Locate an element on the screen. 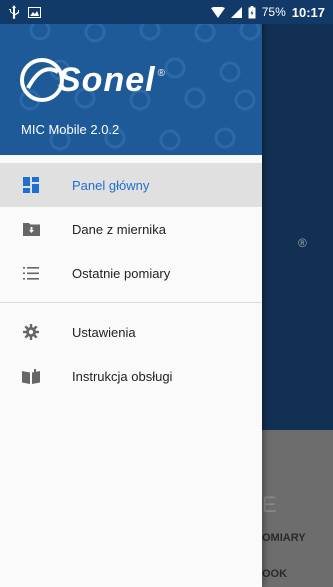  menu-item-panel-glowny: Panel główny is located at coordinates (131, 185).